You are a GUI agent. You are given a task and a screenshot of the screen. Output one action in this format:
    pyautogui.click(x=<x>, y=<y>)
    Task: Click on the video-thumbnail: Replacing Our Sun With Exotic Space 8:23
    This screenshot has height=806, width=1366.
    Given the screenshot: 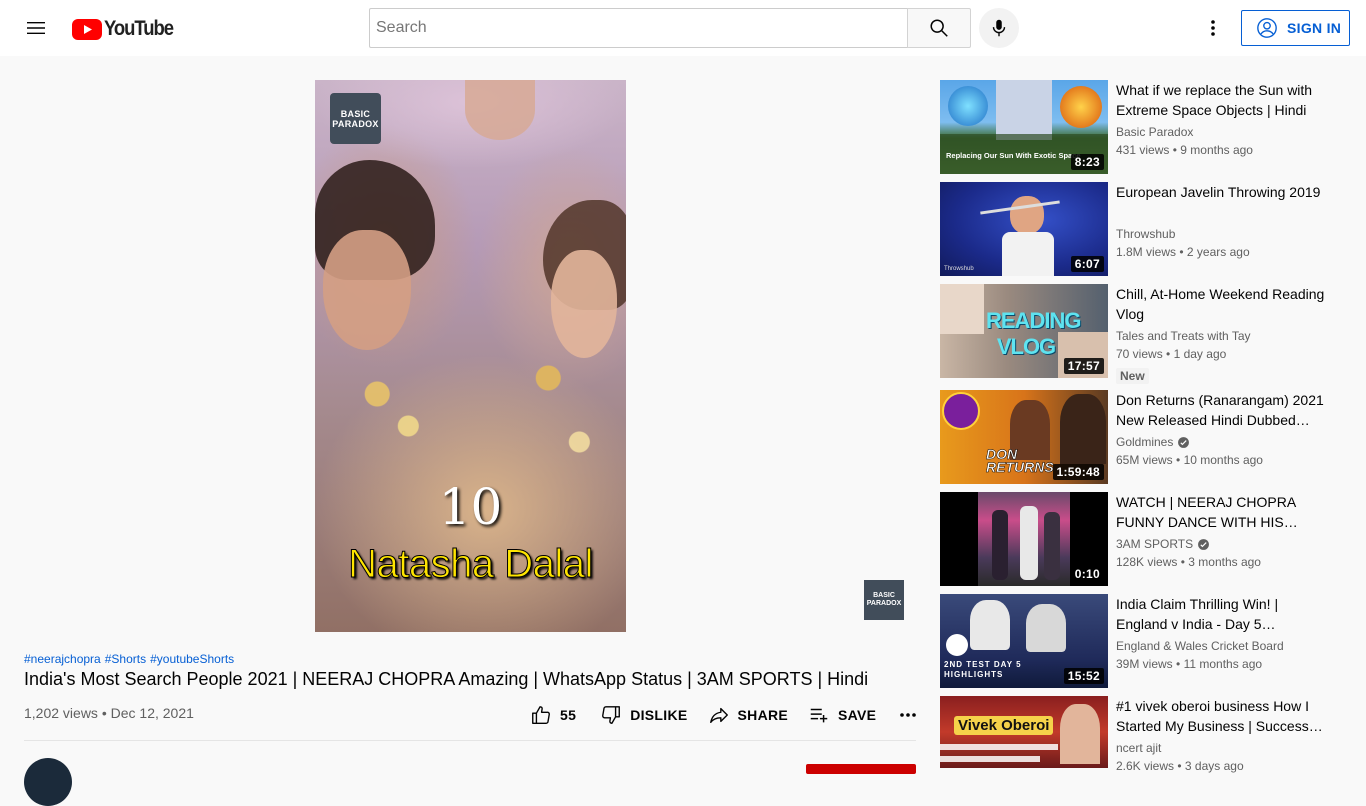 What is the action you would take?
    pyautogui.click(x=1024, y=127)
    